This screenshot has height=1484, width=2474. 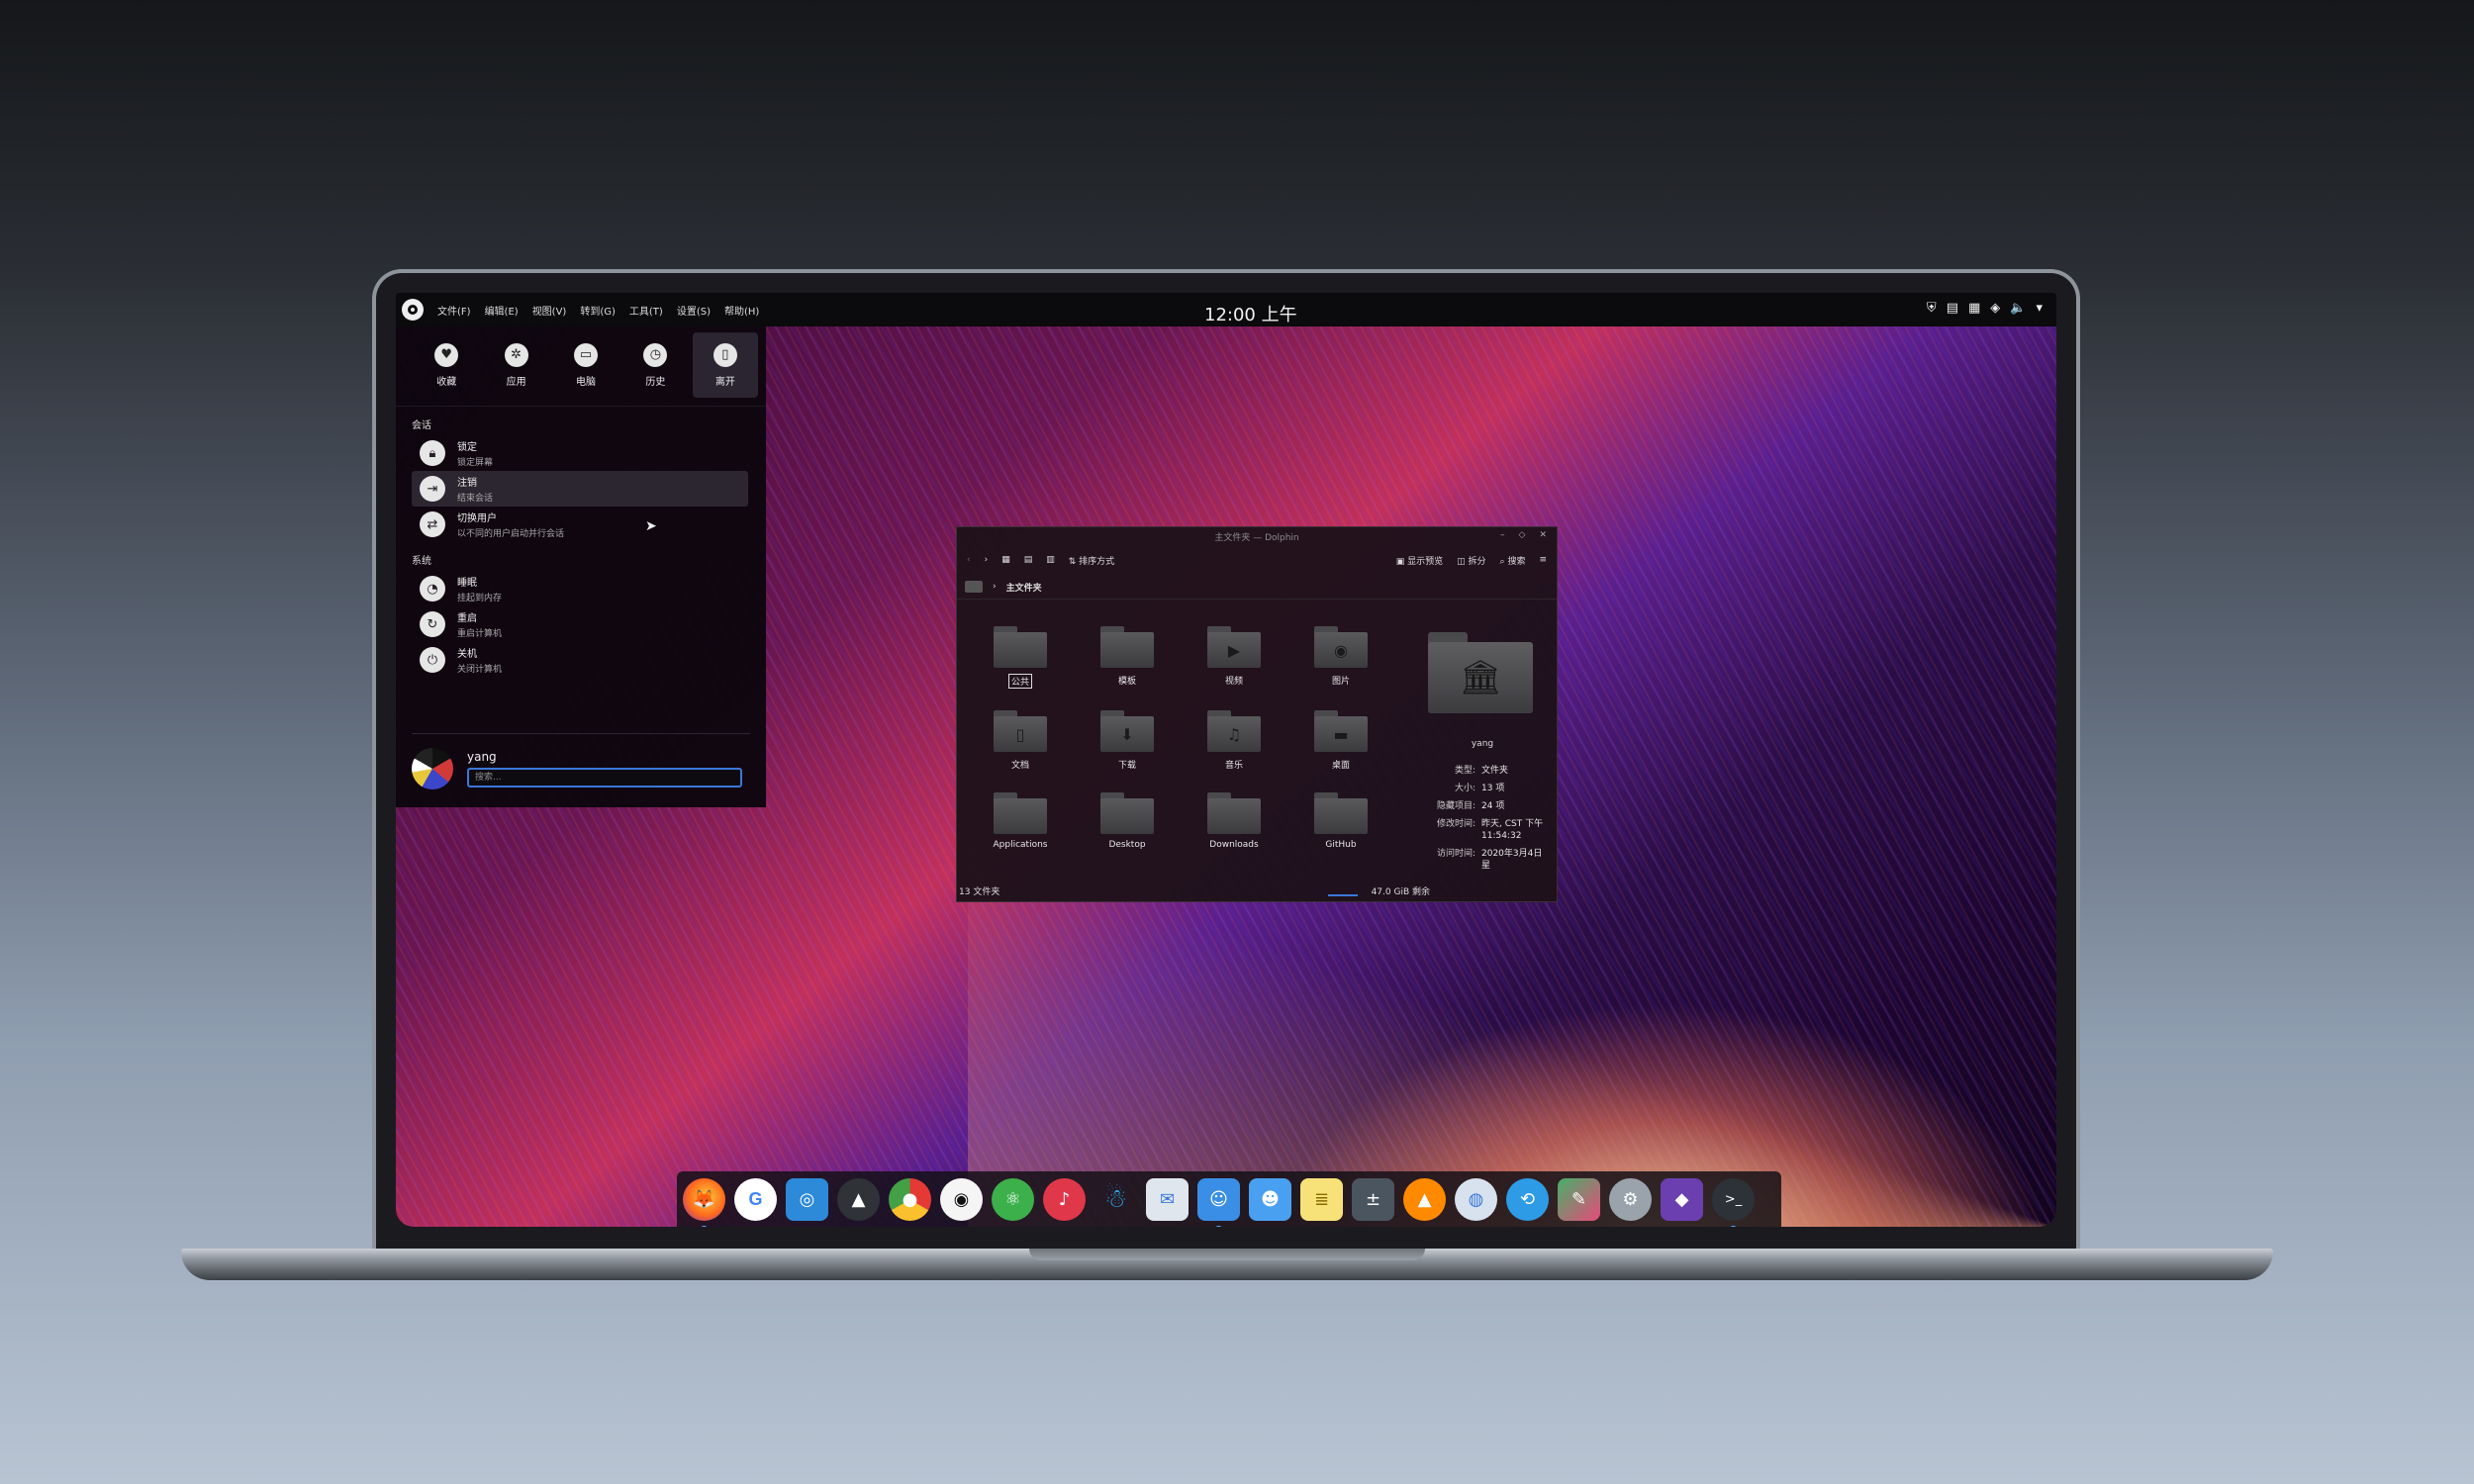 I want to click on laptop-notch, so click(x=1227, y=1254).